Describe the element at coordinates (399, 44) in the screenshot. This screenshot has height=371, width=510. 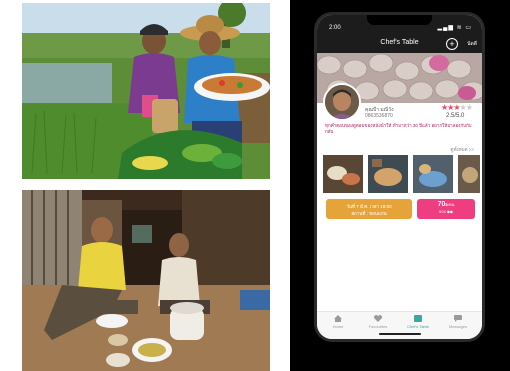
I see `nav-bar: Chef's Table + นัดดี` at that location.